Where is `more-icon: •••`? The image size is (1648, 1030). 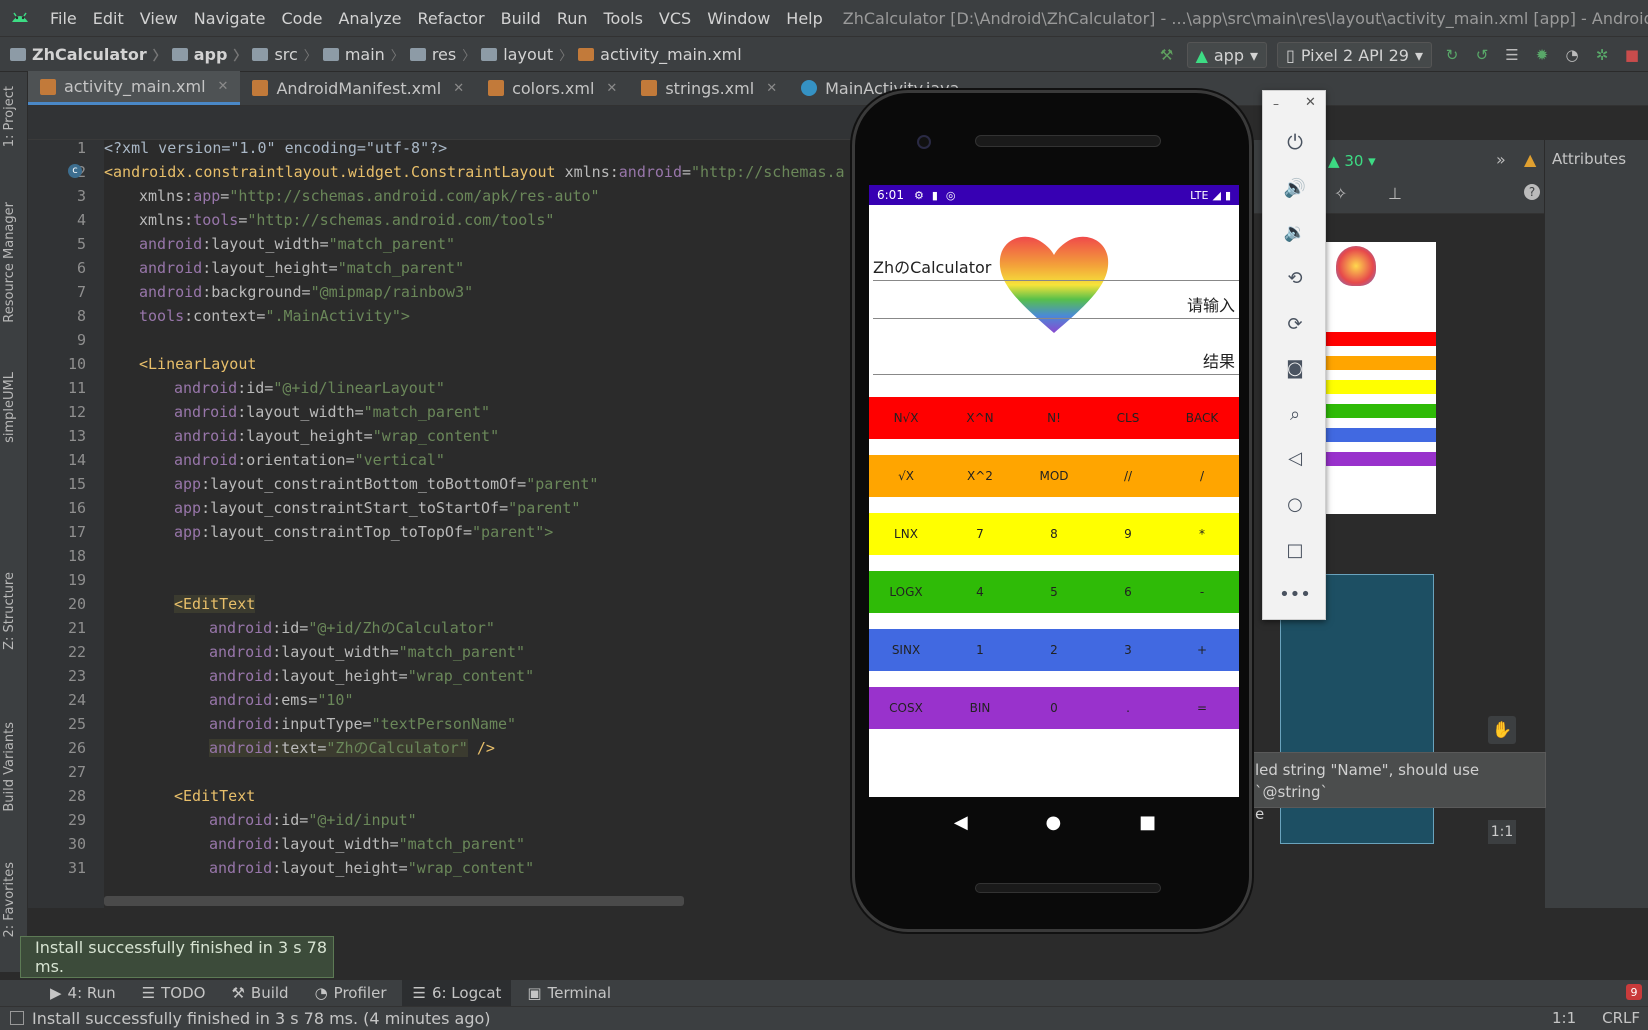
more-icon: ••• is located at coordinates (1295, 594).